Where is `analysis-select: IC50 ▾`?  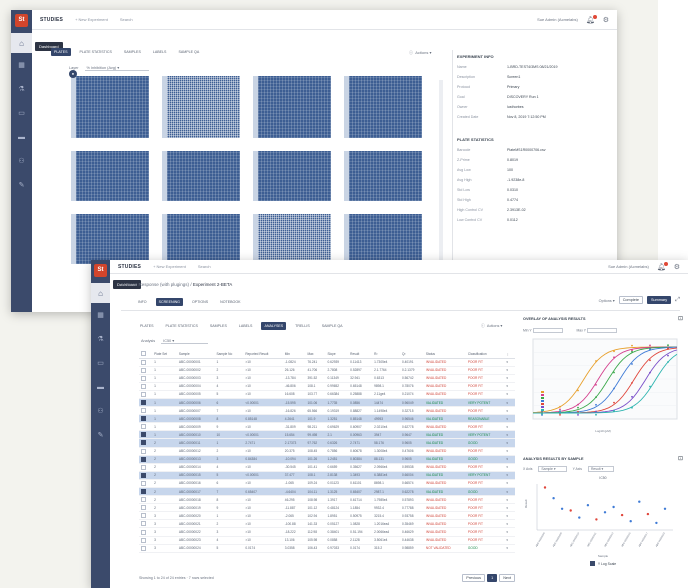
analysis-select: IC50 ▾ is located at coordinates (185, 341).